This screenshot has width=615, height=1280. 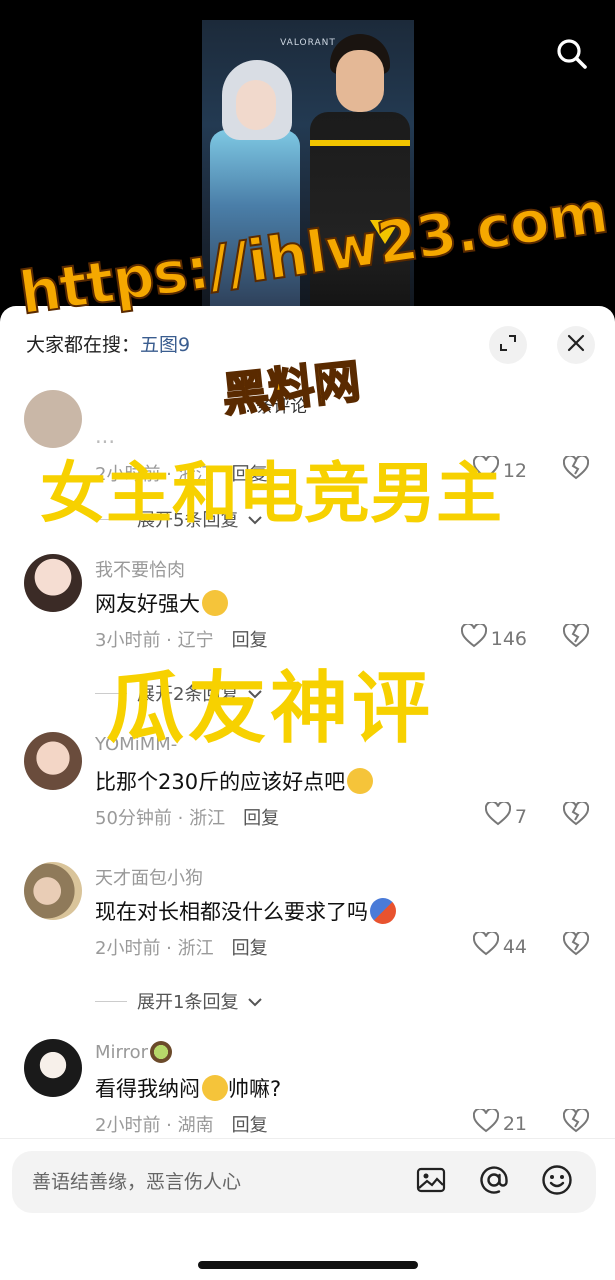 What do you see at coordinates (499, 1122) in the screenshot?
I see `like-button: 21` at bounding box center [499, 1122].